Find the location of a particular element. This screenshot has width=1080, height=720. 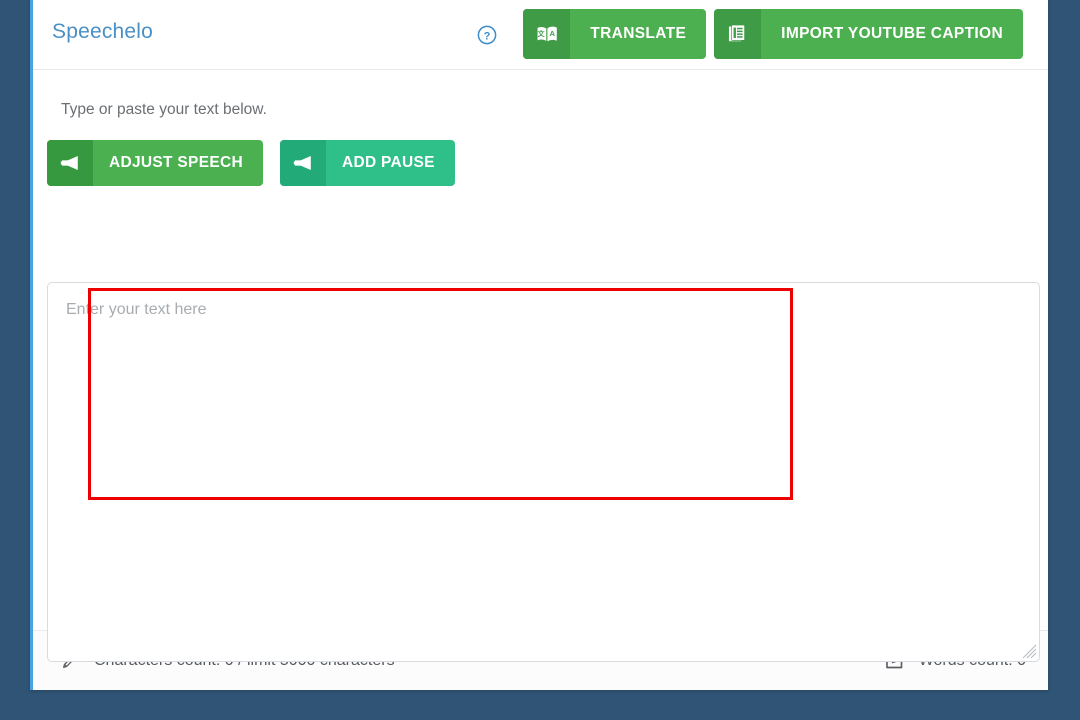

svg-text: A is located at coordinates (552, 33).